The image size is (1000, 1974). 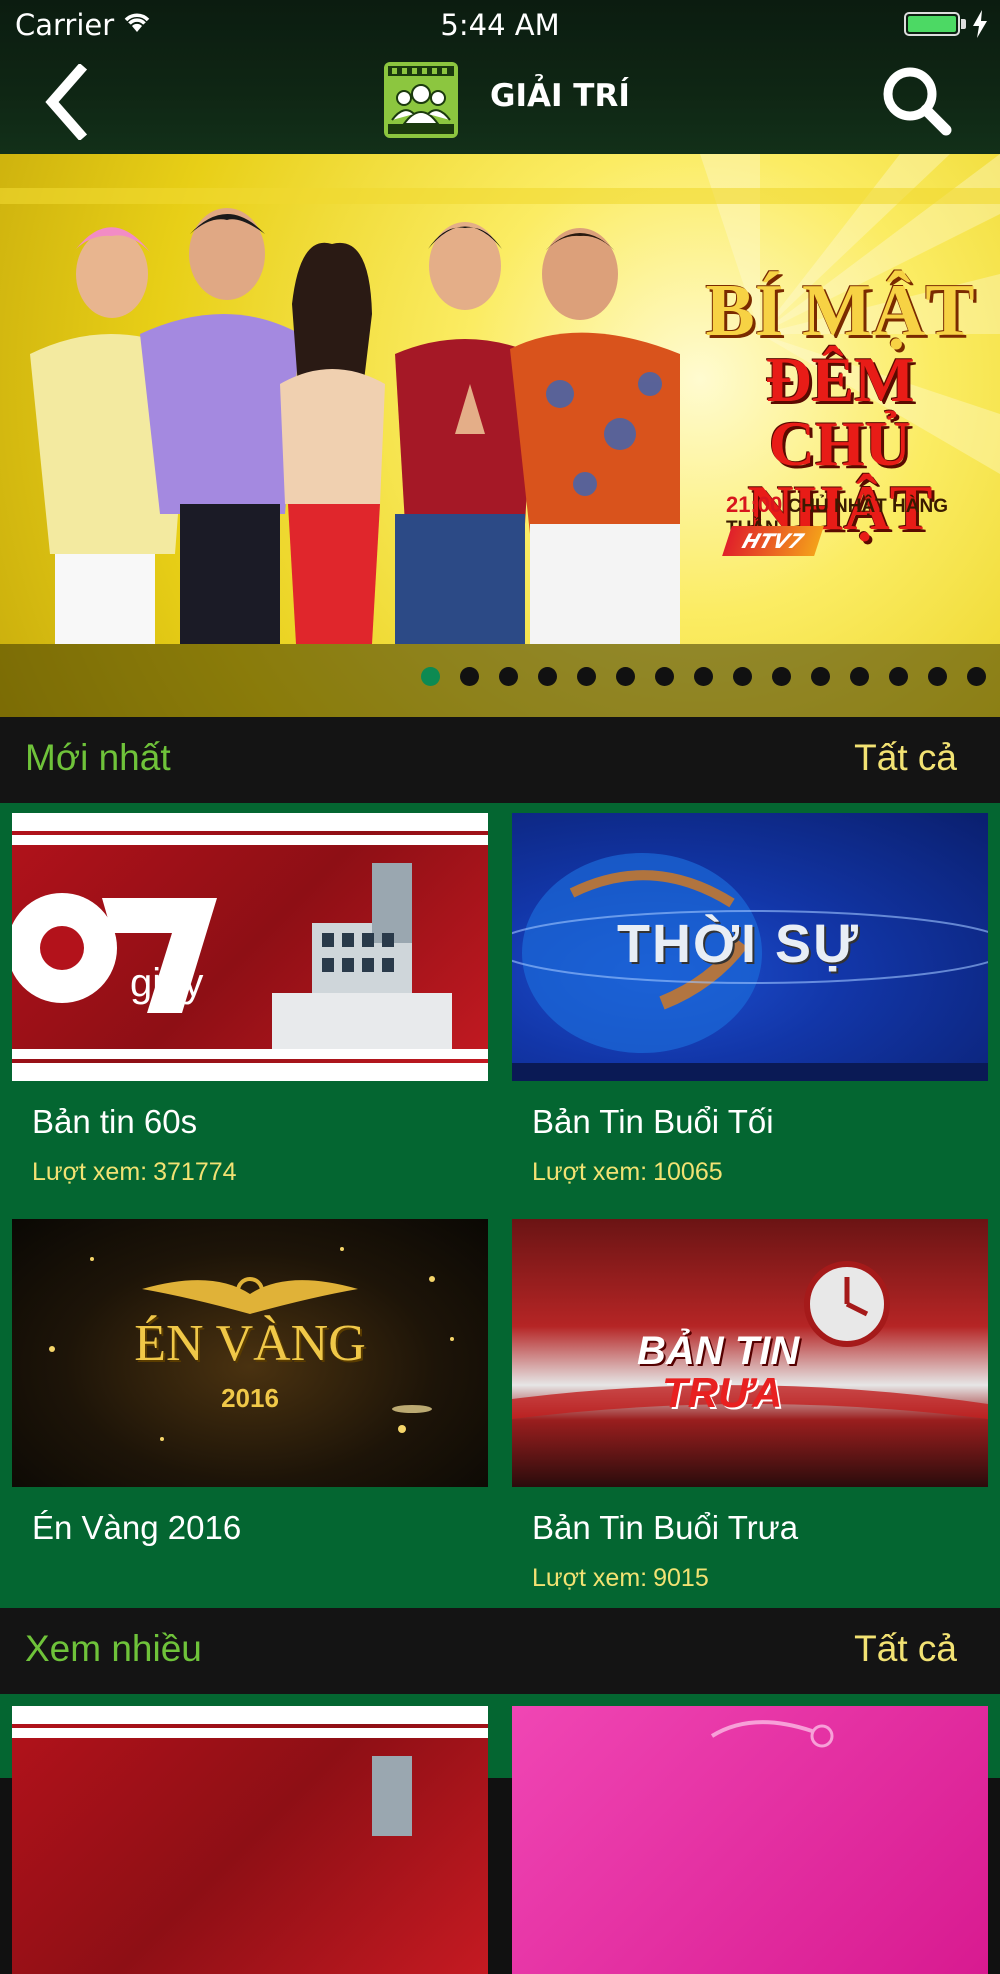 I want to click on thumbnail-subtext: TRƯA, so click(x=722, y=1392).